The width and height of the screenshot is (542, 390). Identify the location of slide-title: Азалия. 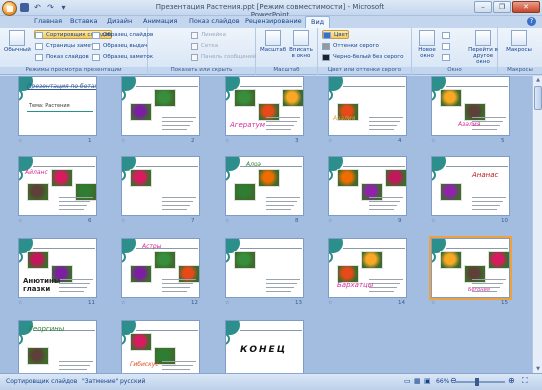
(469, 124).